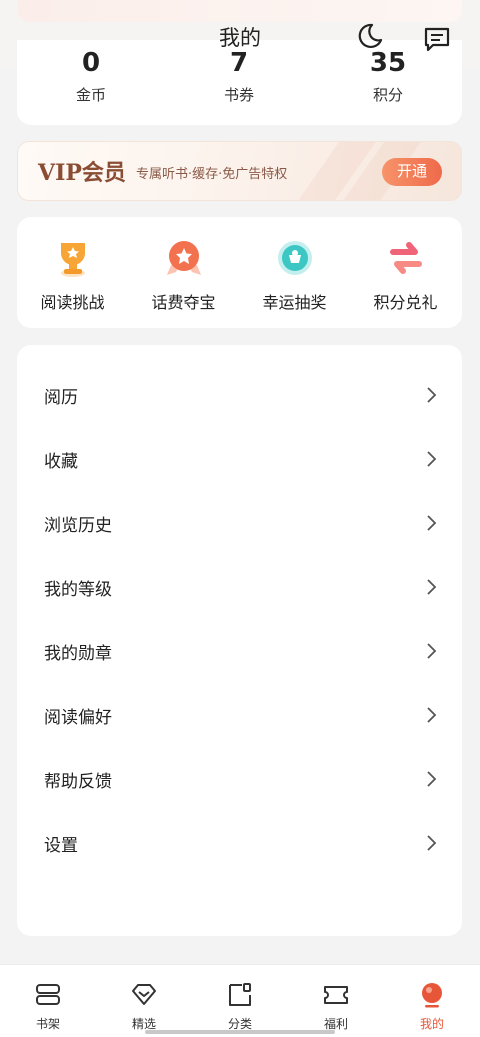 The width and height of the screenshot is (480, 1037). I want to click on menu-item-browsing-history: 浏览历史, so click(239, 523).